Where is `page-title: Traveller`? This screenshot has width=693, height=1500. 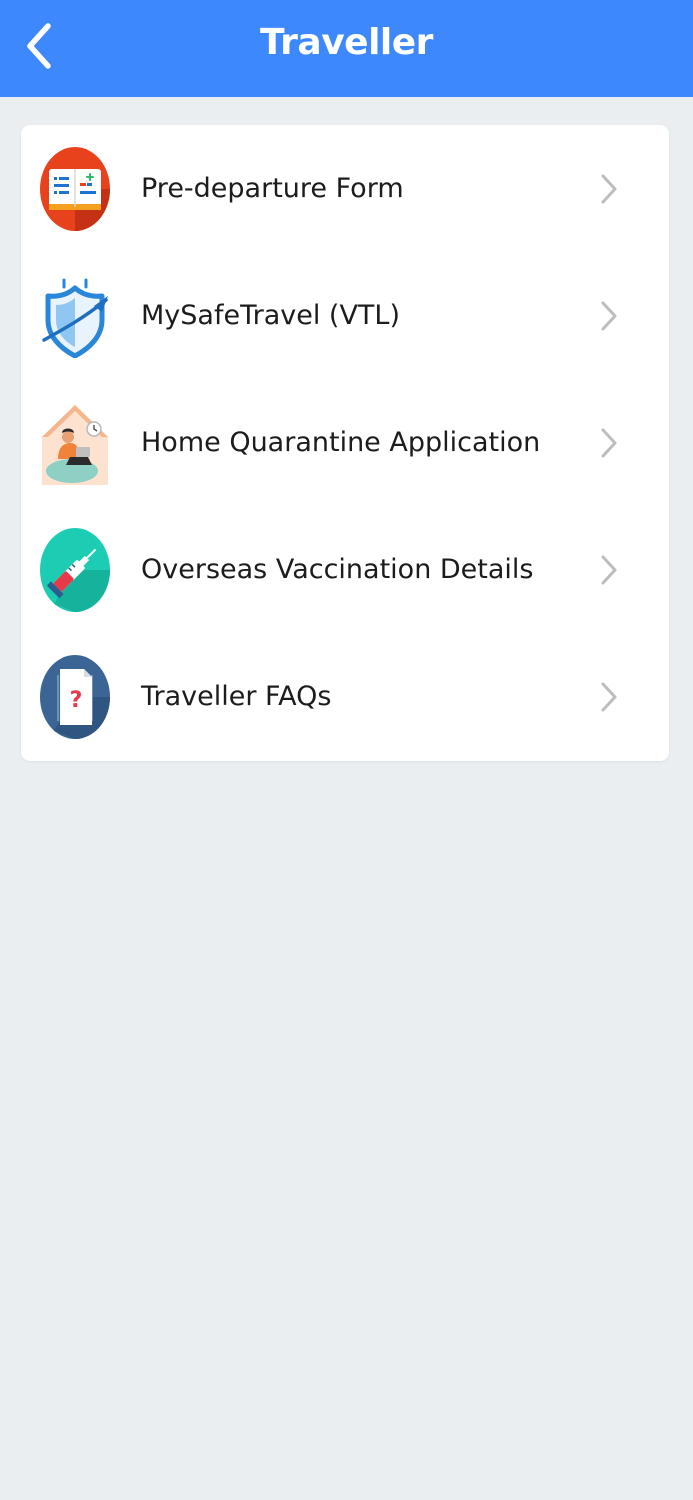 page-title: Traveller is located at coordinates (346, 42).